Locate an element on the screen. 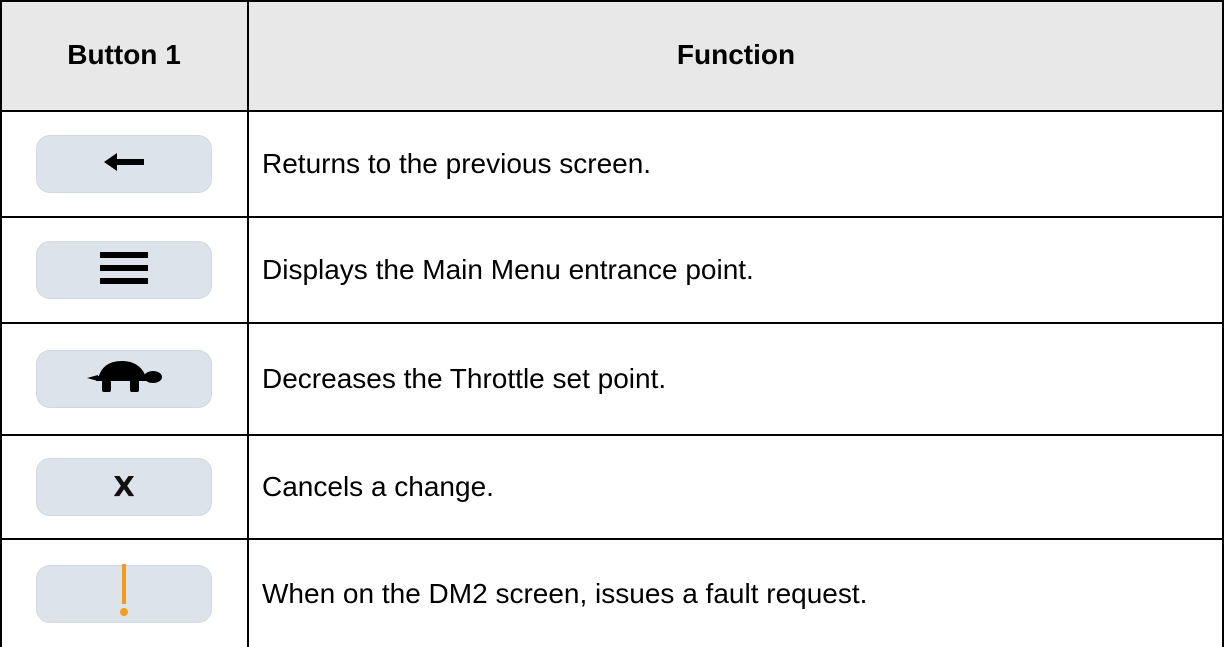  cancel-button: X is located at coordinates (124, 487).